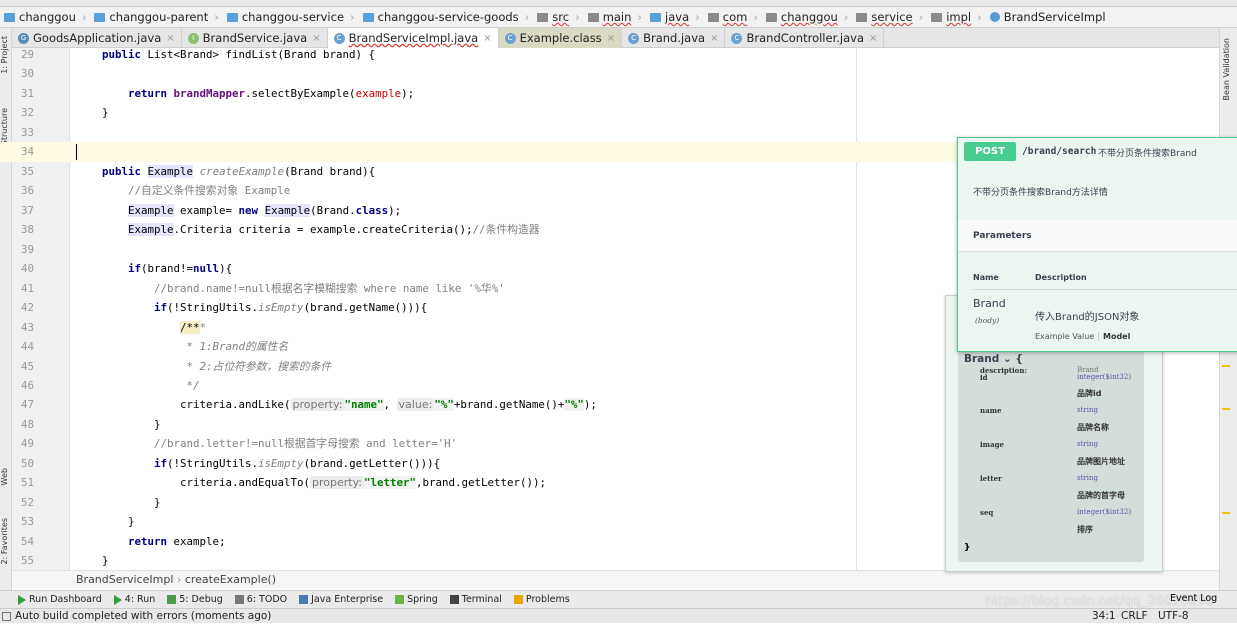 This screenshot has height=624, width=1237. What do you see at coordinates (1048, 17) in the screenshot?
I see `breadcrumb-item: BrandServiceImpl` at bounding box center [1048, 17].